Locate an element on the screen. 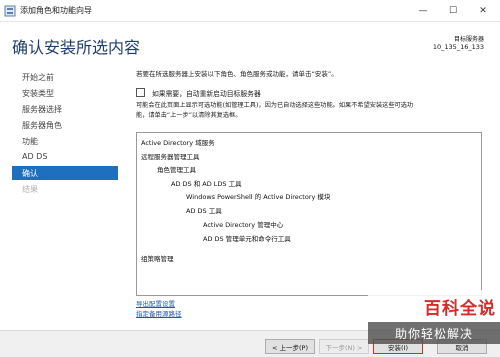 The height and width of the screenshot is (357, 500). destination-server-name: 10_135_16_133 is located at coordinates (458, 47).